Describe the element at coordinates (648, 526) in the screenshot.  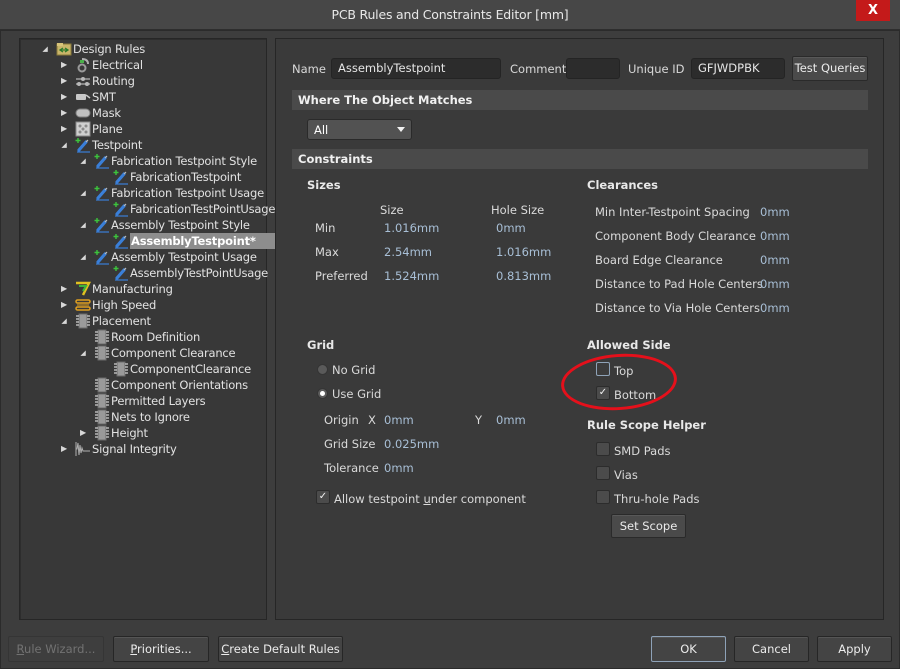
I see `set-scope-button: Set Scope` at that location.